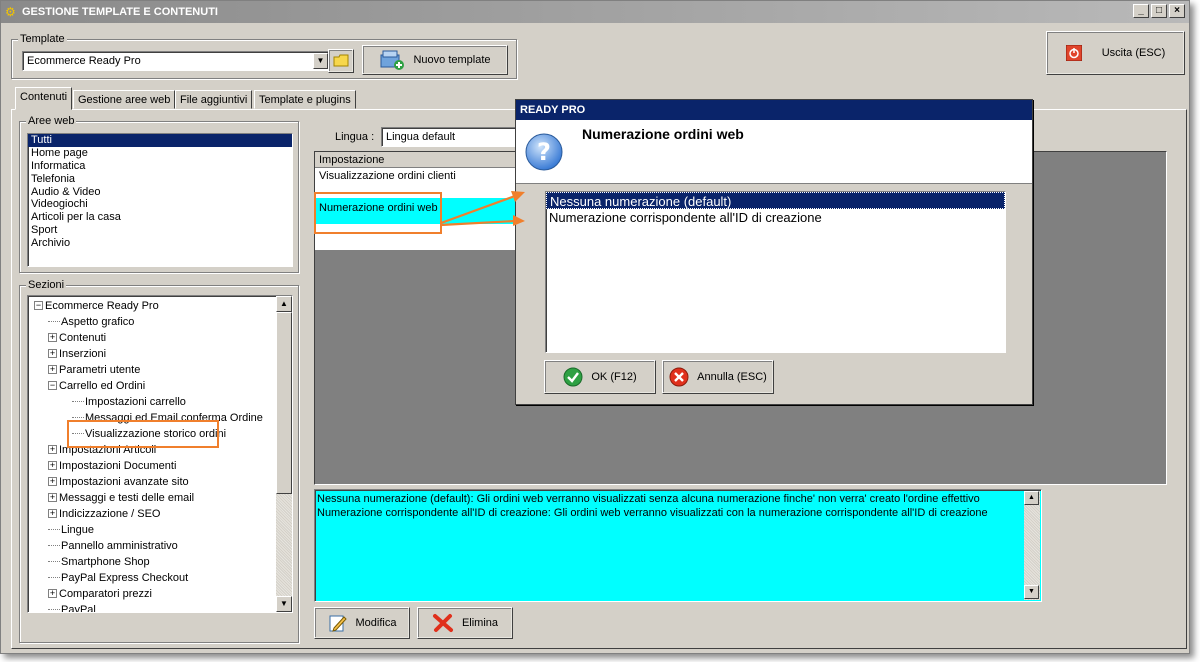 The height and width of the screenshot is (662, 1200). Describe the element at coordinates (94, 370) in the screenshot. I see `tree-node: + Parametri utente` at that location.